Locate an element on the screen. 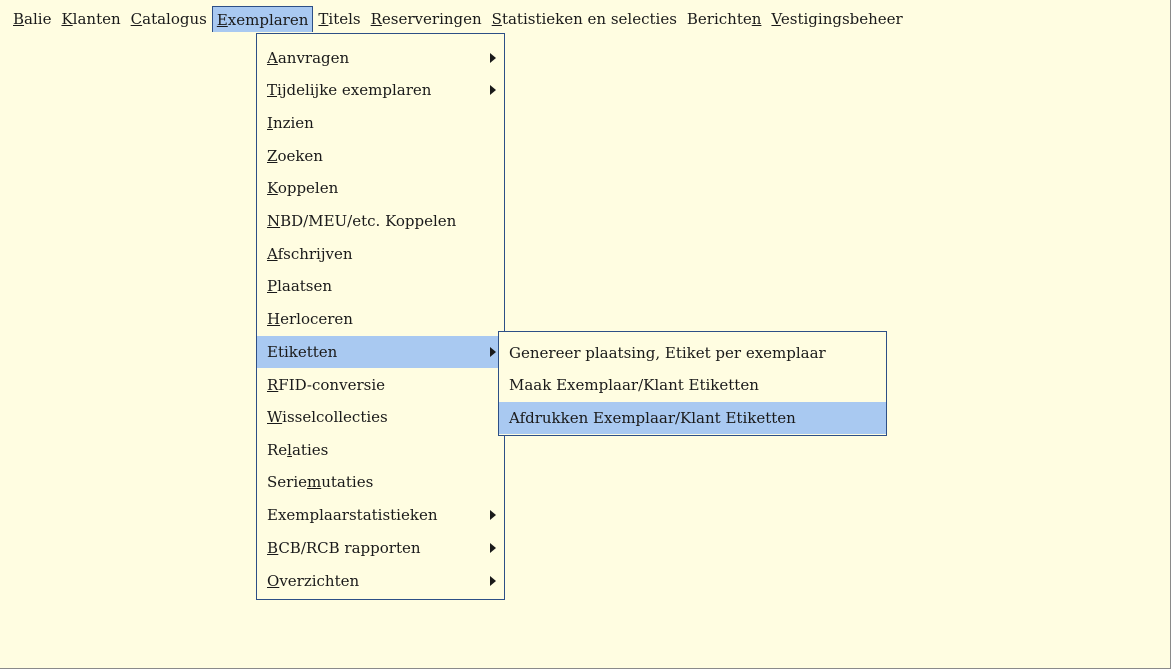 This screenshot has height=669, width=1171. menu-item-inzien: Inzien is located at coordinates (380, 123).